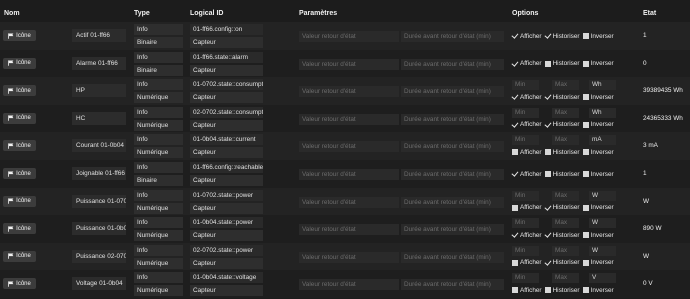  I want to click on command-name-input: HC, so click(99, 118).